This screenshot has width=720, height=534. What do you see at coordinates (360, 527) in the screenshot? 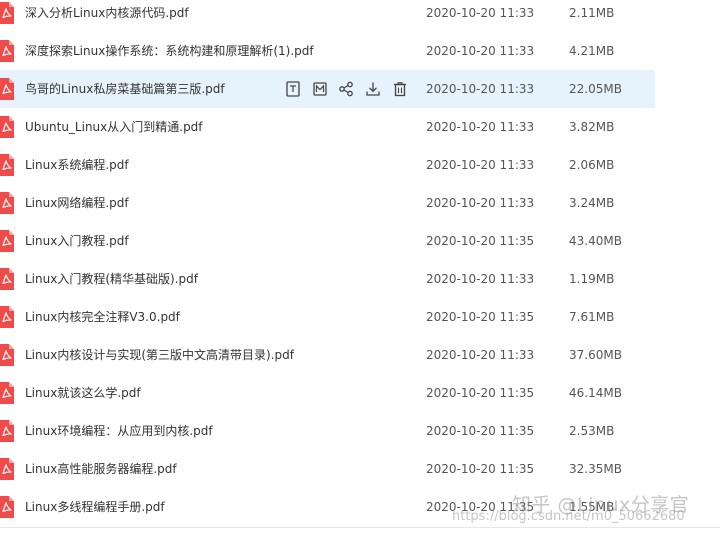
I see `bottom-divider` at bounding box center [360, 527].